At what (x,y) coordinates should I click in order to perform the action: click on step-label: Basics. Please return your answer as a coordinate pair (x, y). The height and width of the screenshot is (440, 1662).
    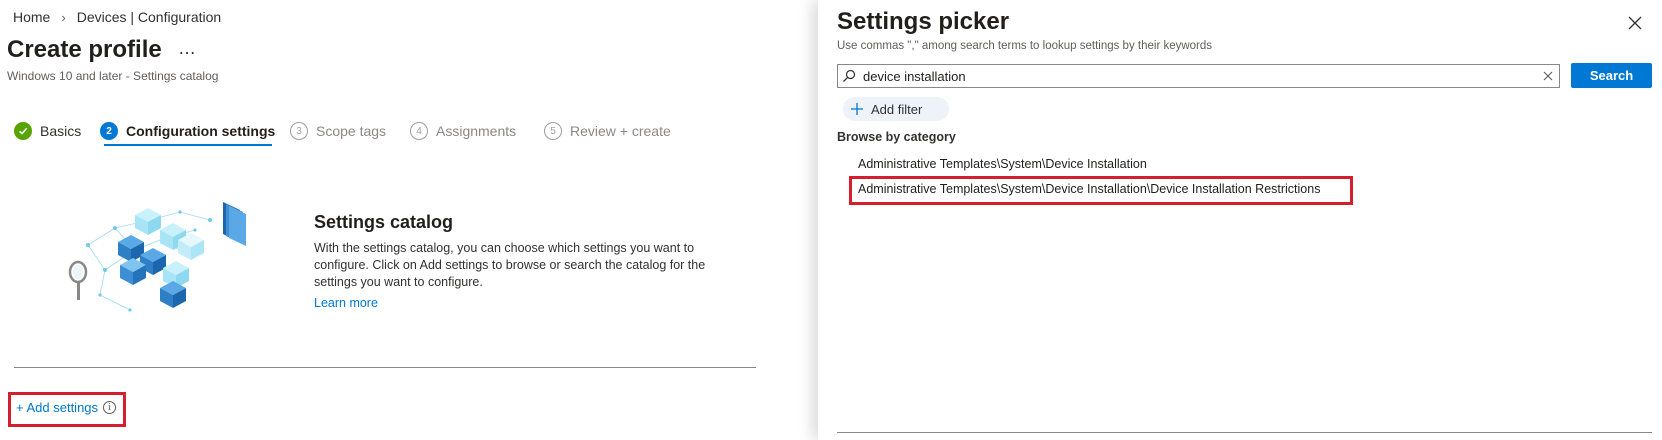
    Looking at the image, I should click on (61, 131).